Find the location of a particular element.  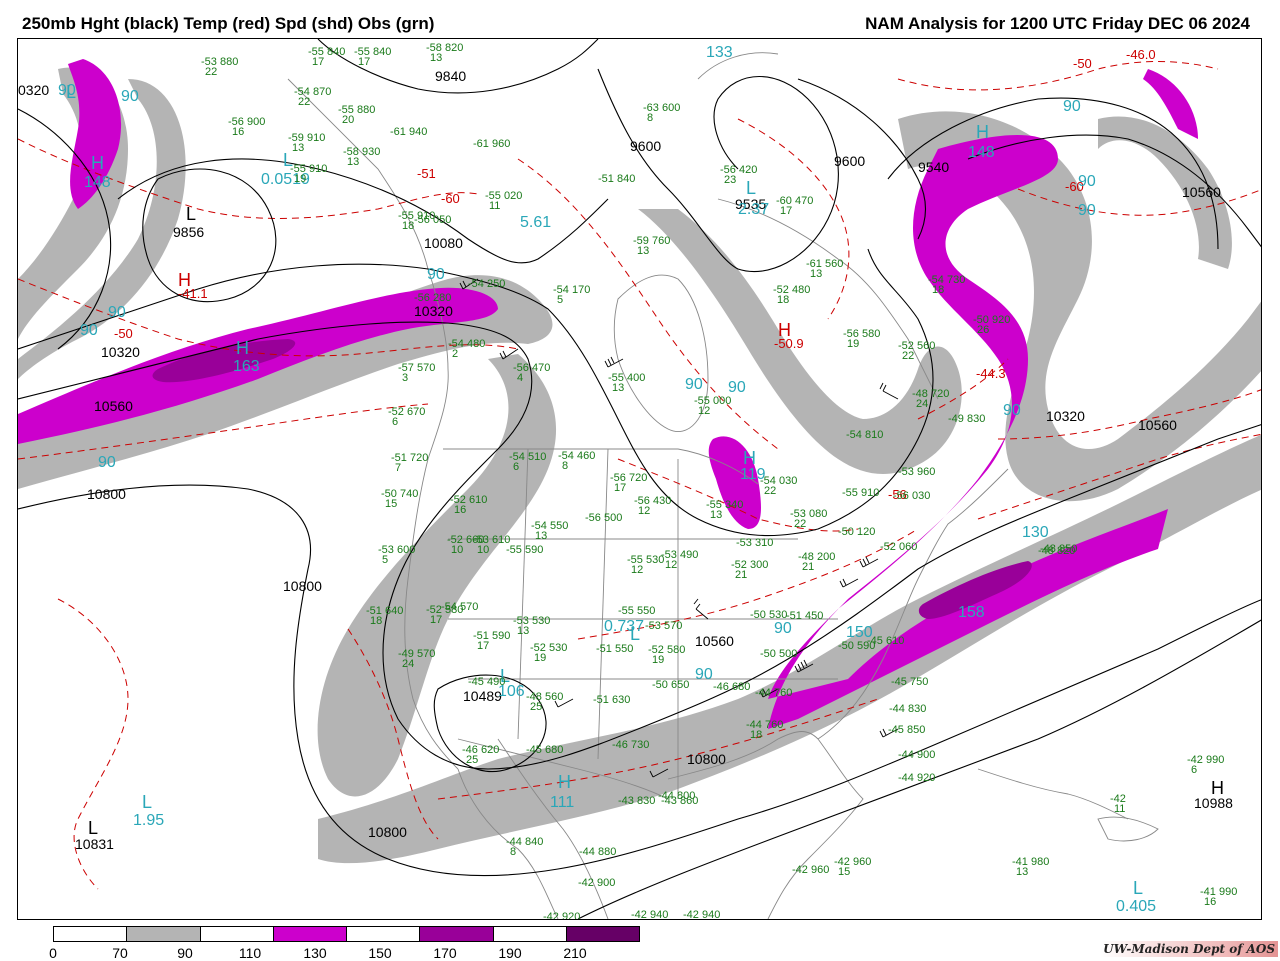

station-temp-and-height: -55 590 is located at coordinates (525, 550).